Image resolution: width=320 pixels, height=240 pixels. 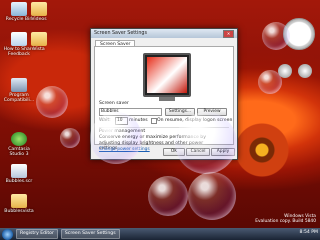 I want to click on screen-saver-label: Screen saver, so click(x=114, y=103).